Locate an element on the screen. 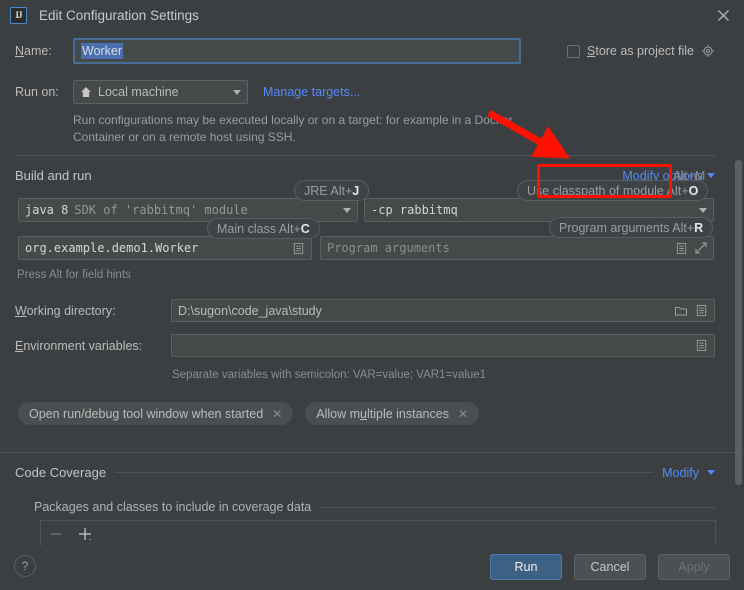 Image resolution: width=744 pixels, height=590 pixels. program-arguments-placeholder: Program arguments is located at coordinates (388, 248).